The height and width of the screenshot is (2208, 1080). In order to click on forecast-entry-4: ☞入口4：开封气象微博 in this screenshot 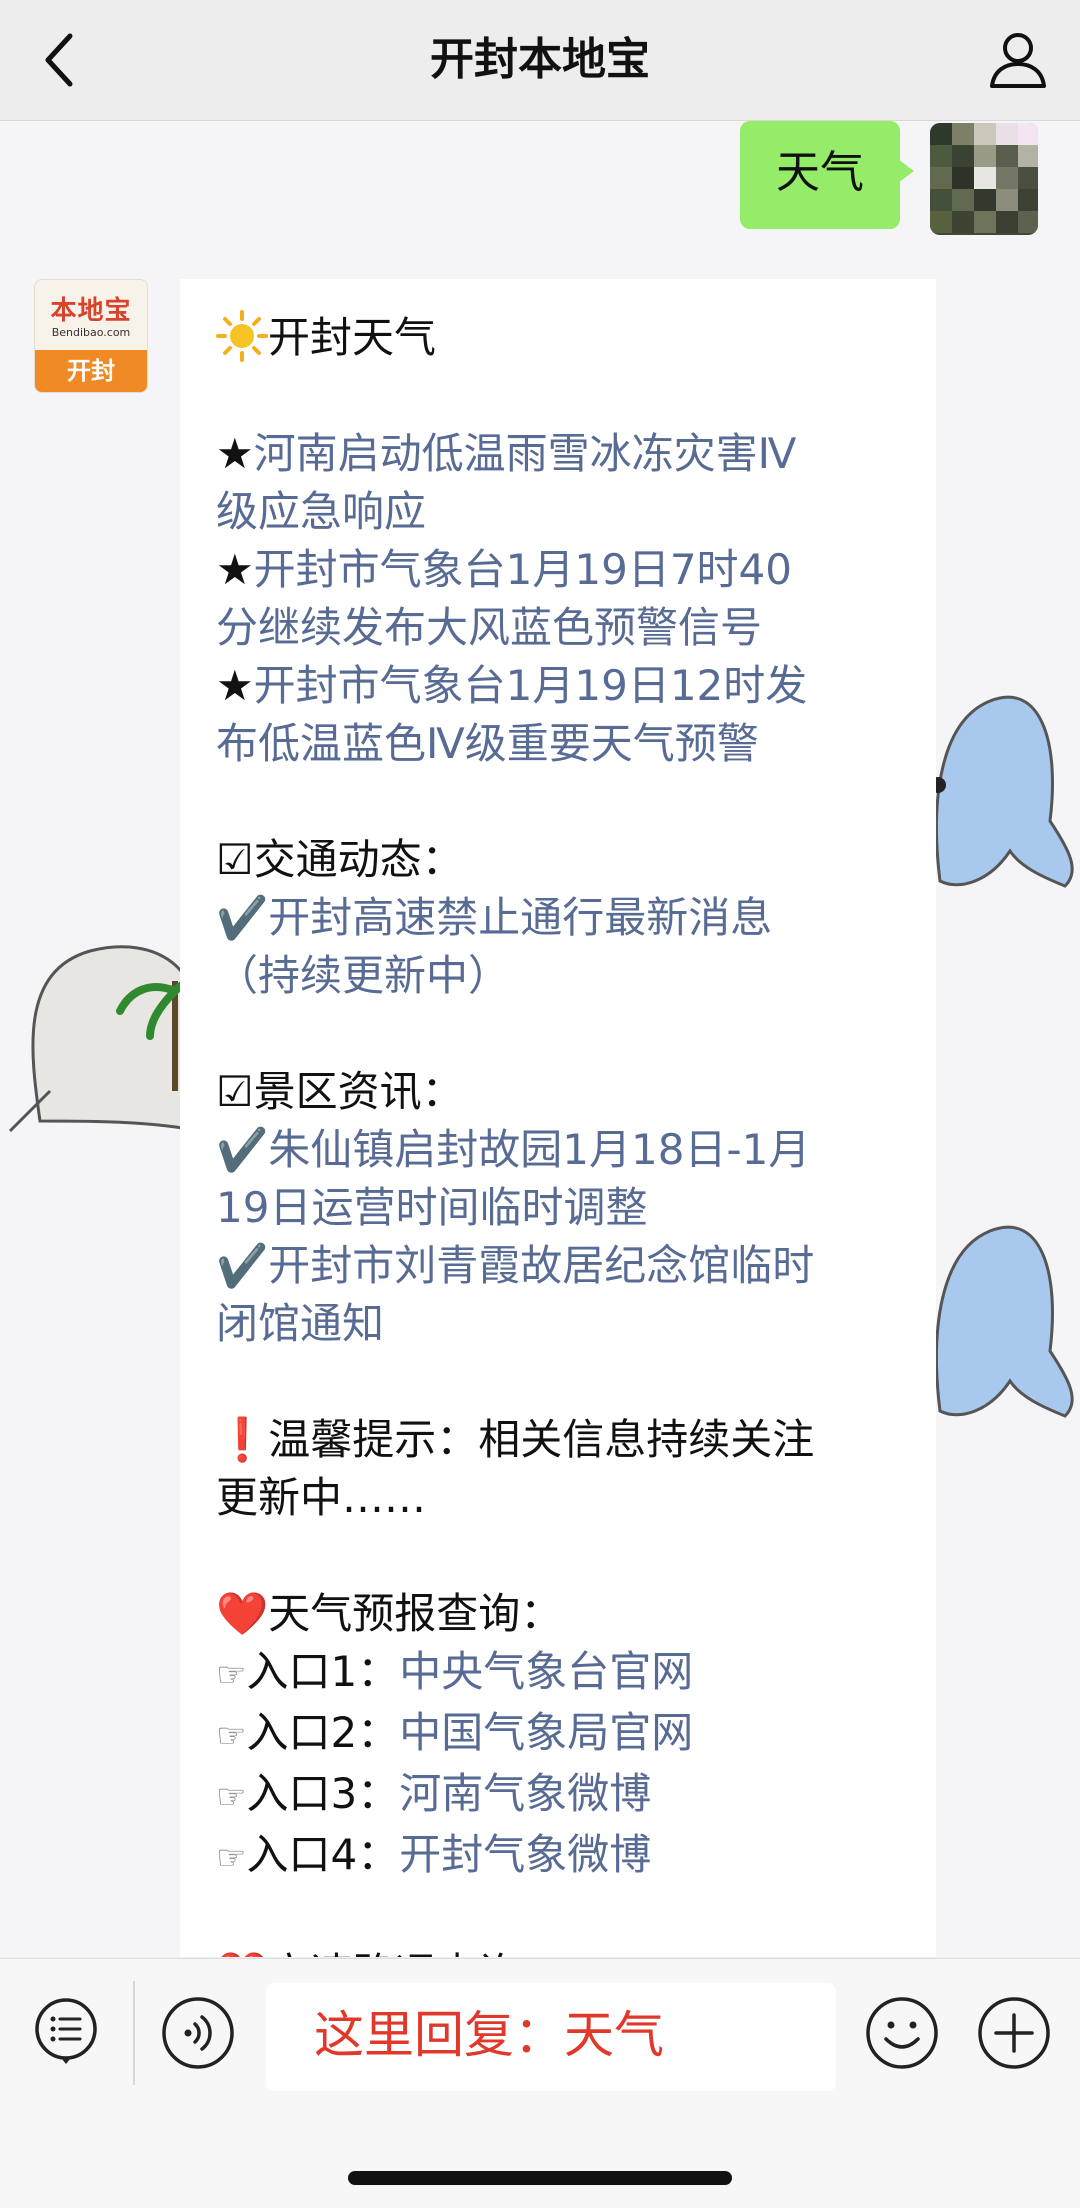, I will do `click(558, 1856)`.